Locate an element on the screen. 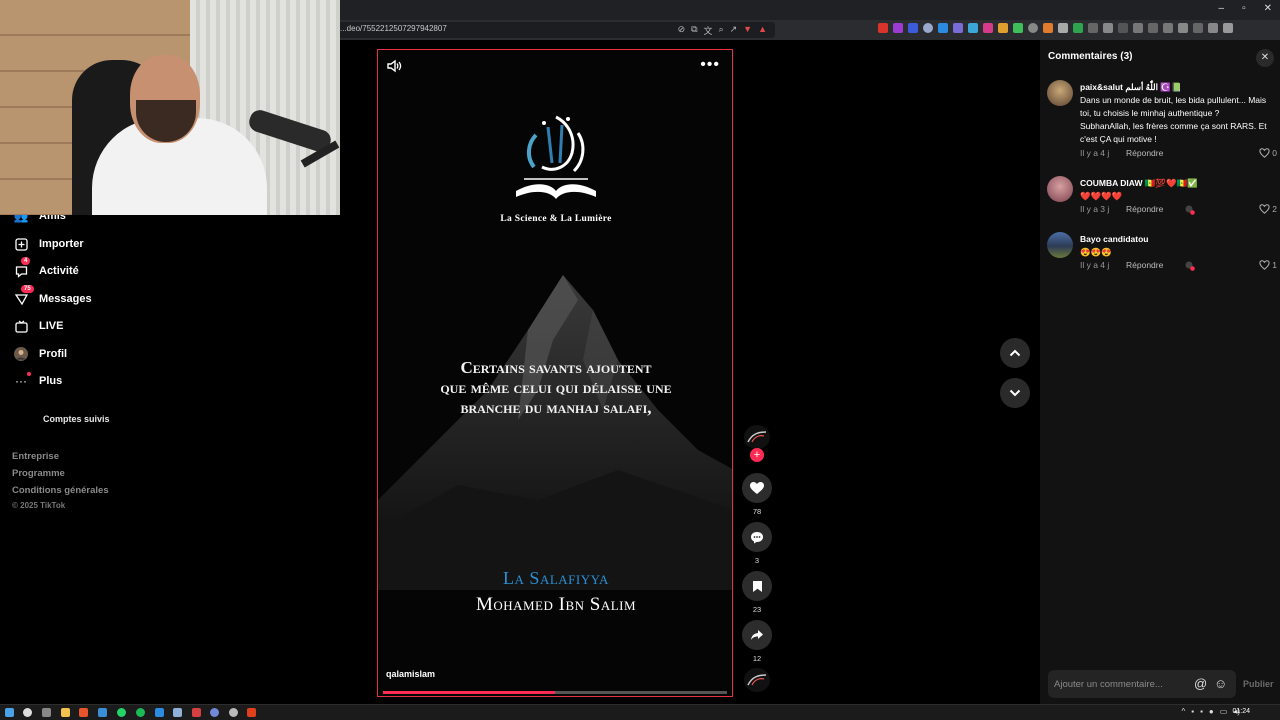  sidebar-item-messages: 75 Messages is located at coordinates (53, 297).